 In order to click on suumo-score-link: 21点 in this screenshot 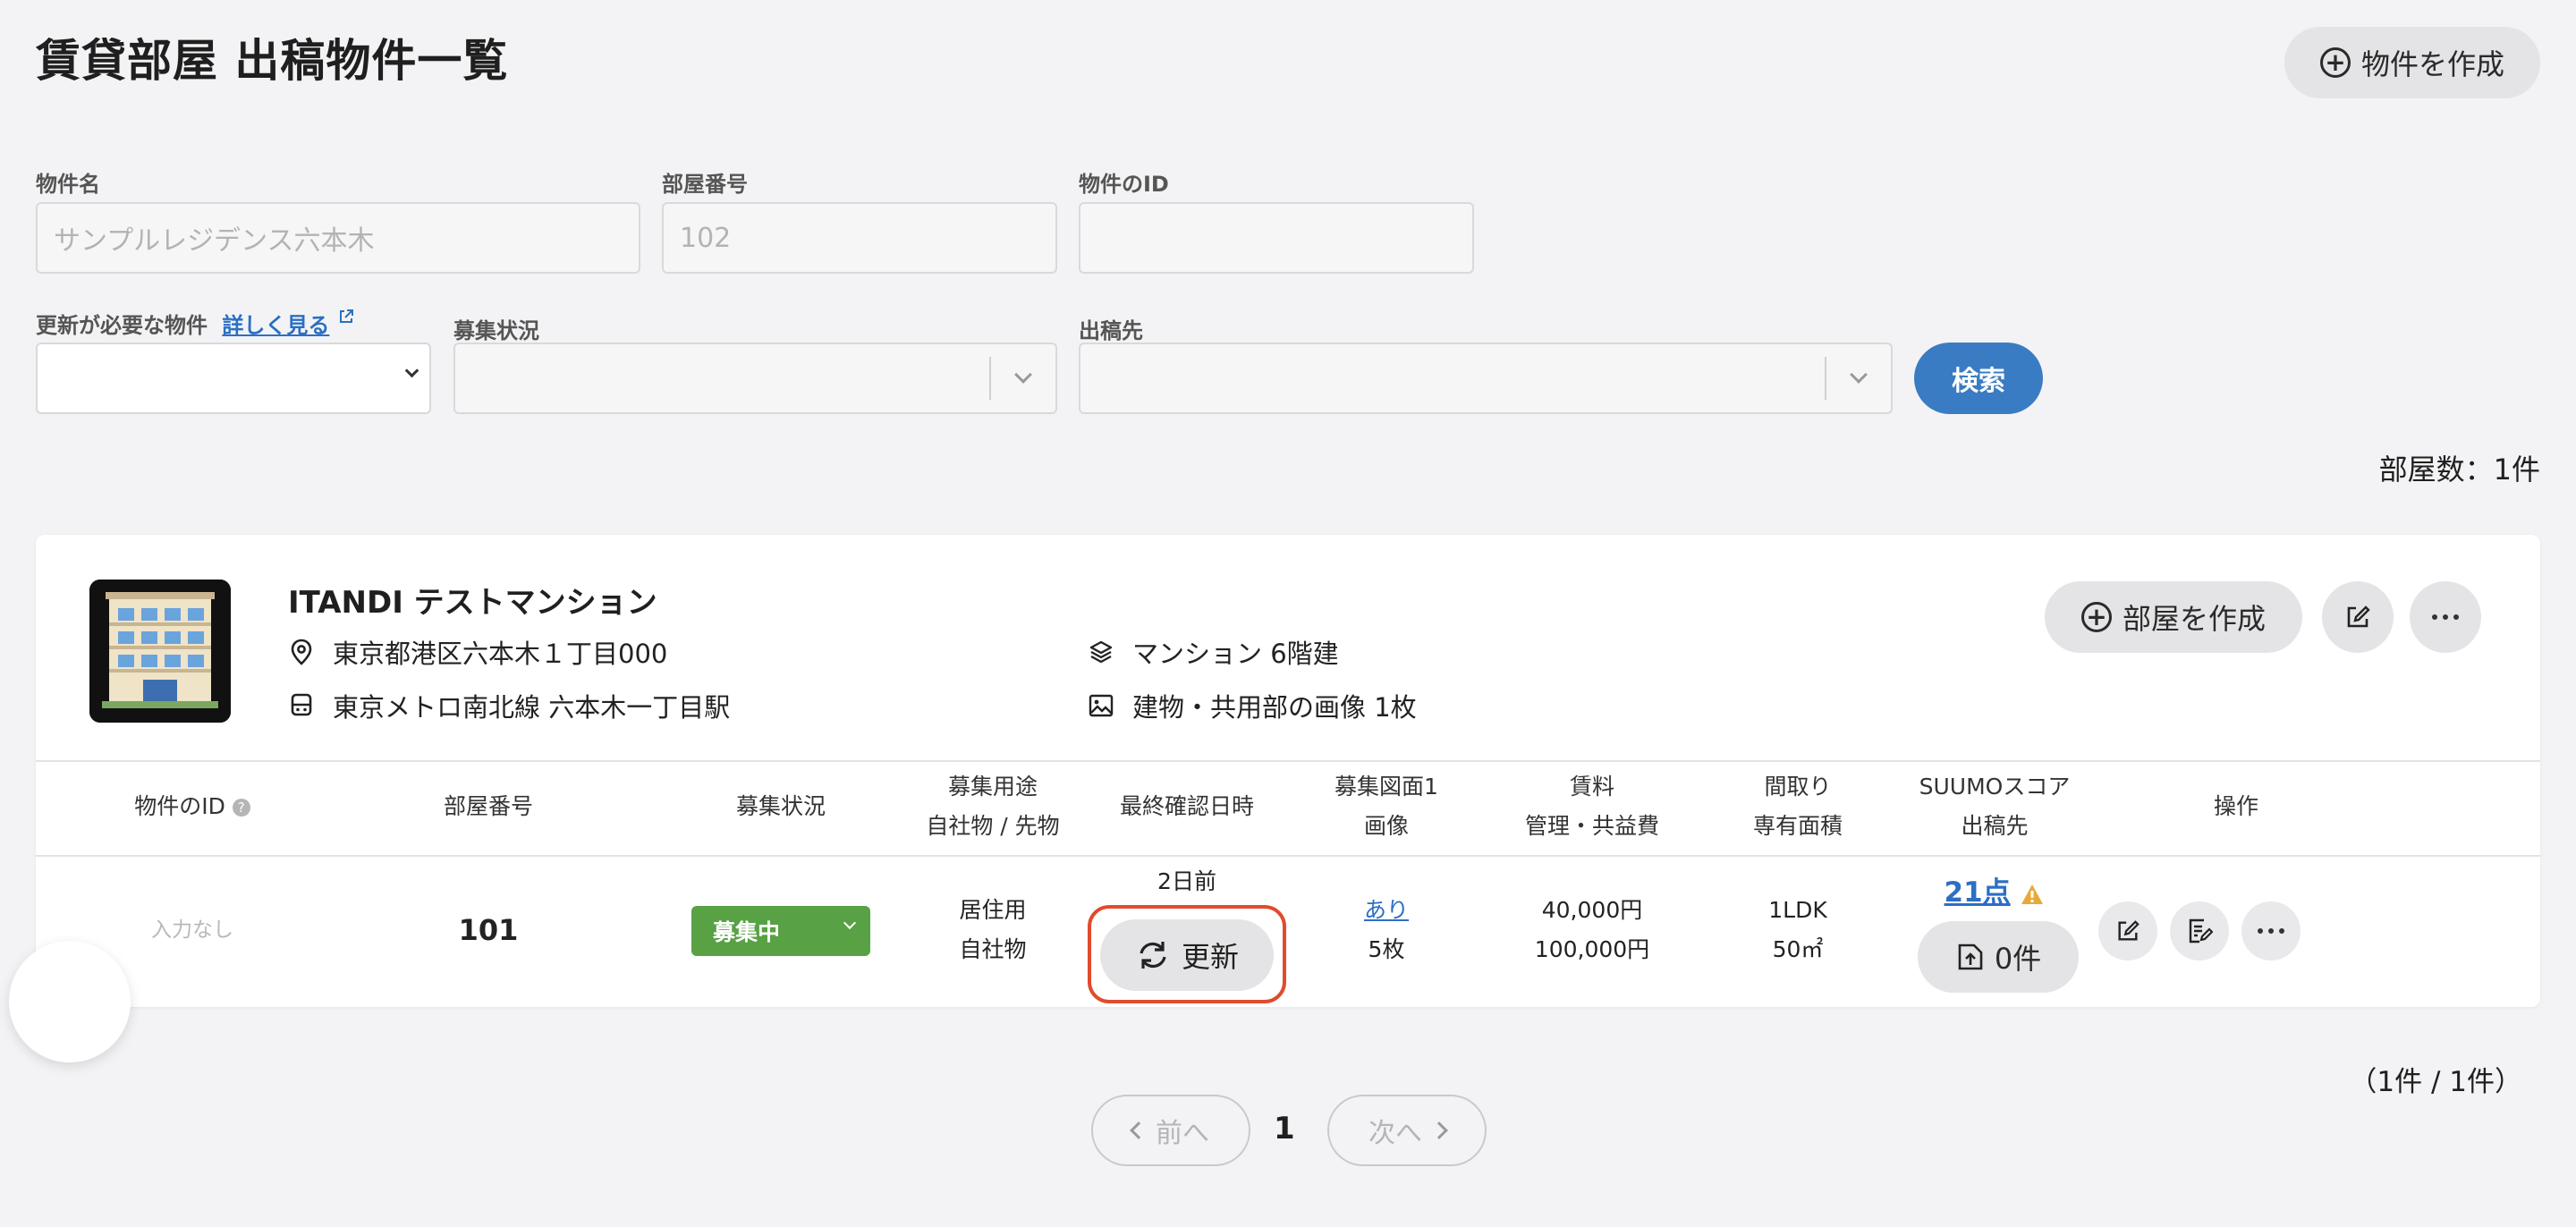, I will do `click(1978, 892)`.